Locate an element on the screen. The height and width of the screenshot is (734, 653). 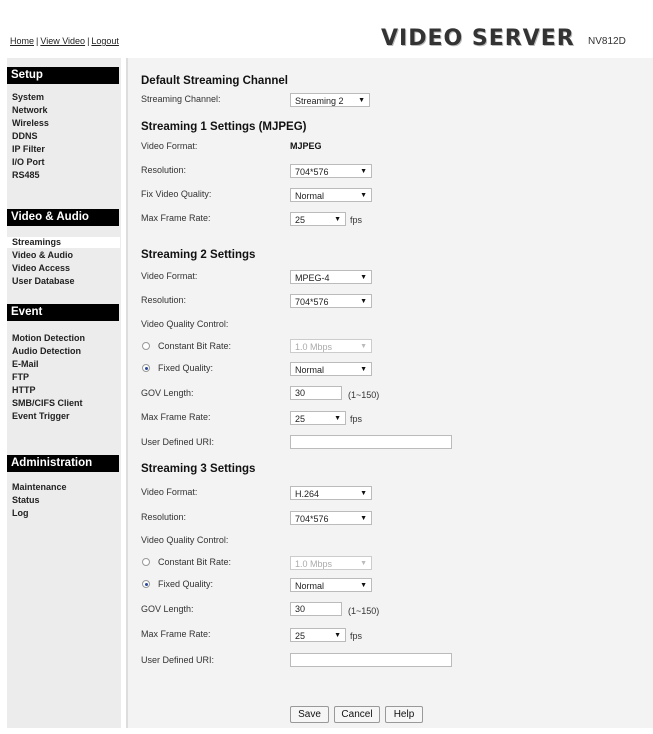
s2-fixed-label: Fixed Quality: is located at coordinates (186, 368).